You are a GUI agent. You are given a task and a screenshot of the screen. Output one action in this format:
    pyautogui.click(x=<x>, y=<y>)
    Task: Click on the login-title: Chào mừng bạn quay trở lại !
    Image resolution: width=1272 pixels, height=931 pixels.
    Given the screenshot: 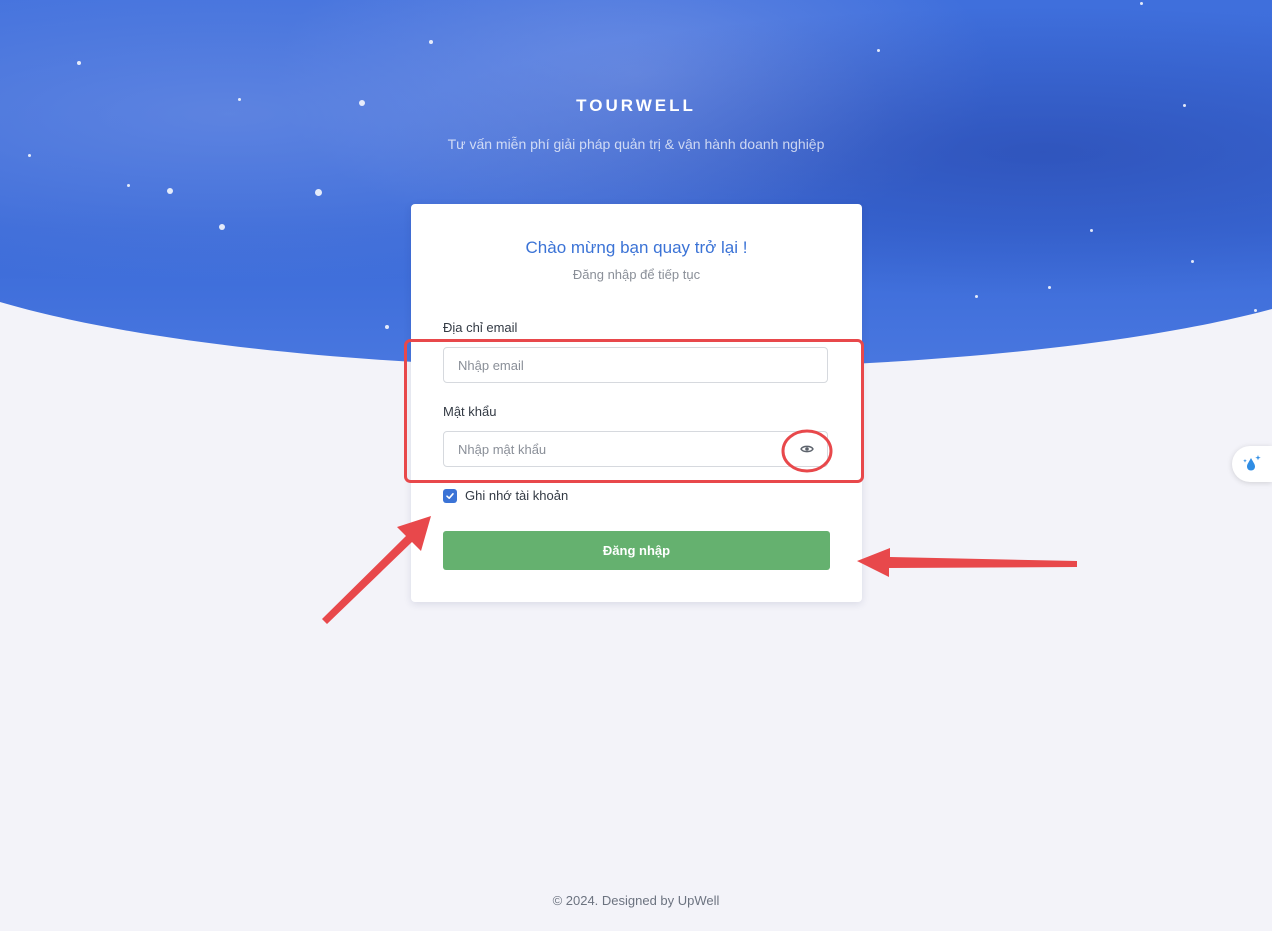 What is the action you would take?
    pyautogui.click(x=636, y=247)
    